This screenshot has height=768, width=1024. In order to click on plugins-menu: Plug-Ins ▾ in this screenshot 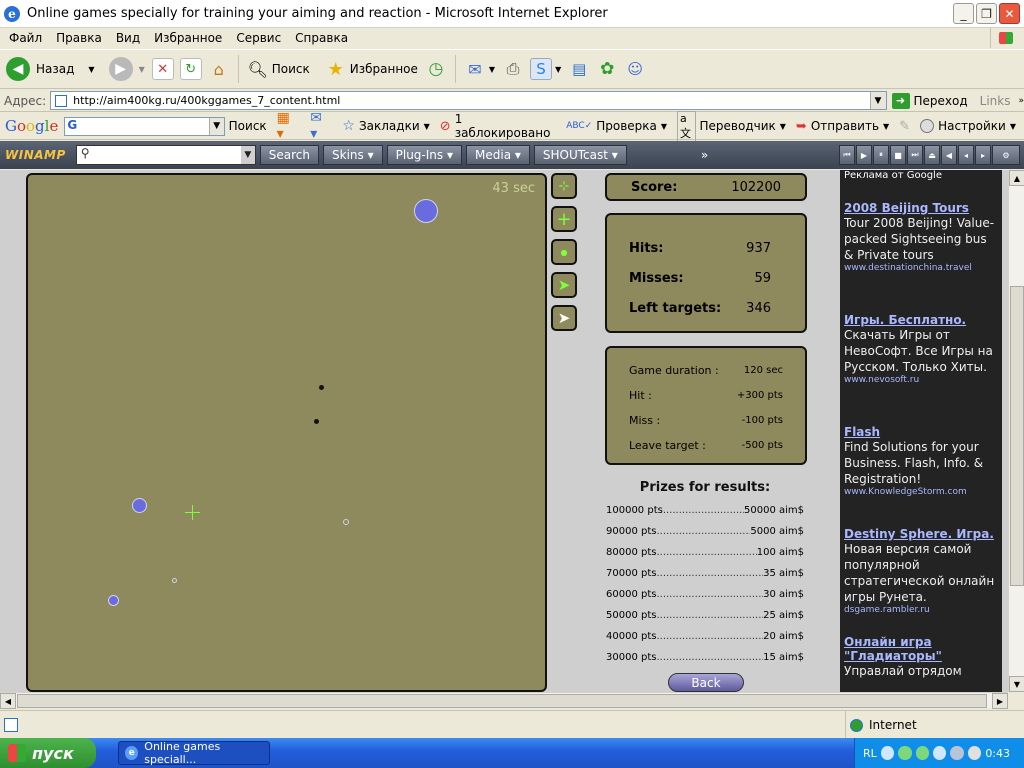, I will do `click(424, 155)`.